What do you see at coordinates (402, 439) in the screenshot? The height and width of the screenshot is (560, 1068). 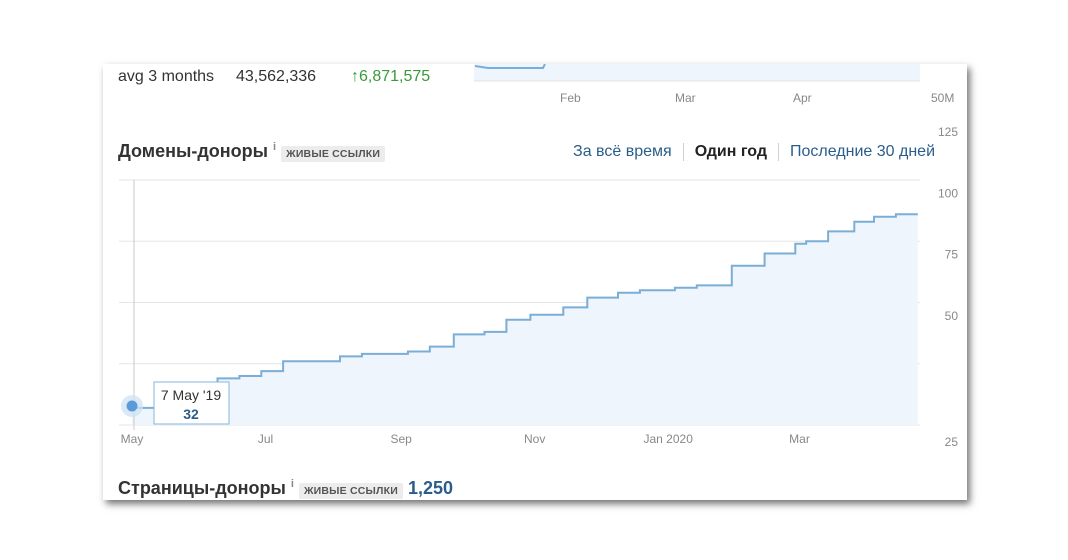 I see `x-tick-label: Sep` at bounding box center [402, 439].